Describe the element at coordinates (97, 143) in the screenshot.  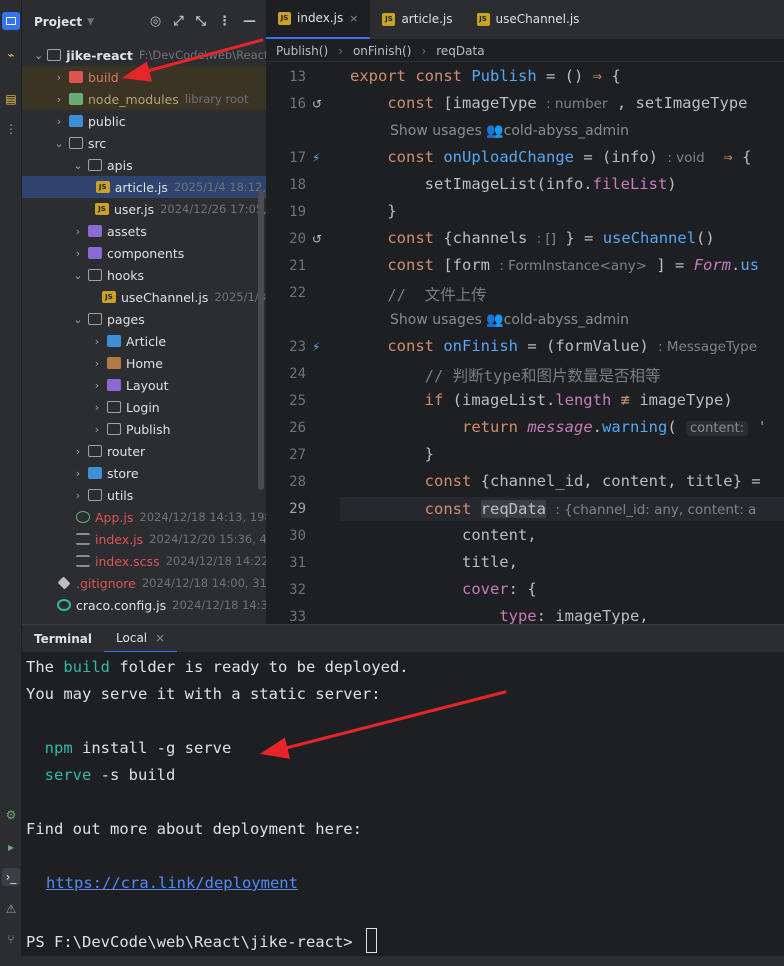
I see `tree-item-label: src` at that location.